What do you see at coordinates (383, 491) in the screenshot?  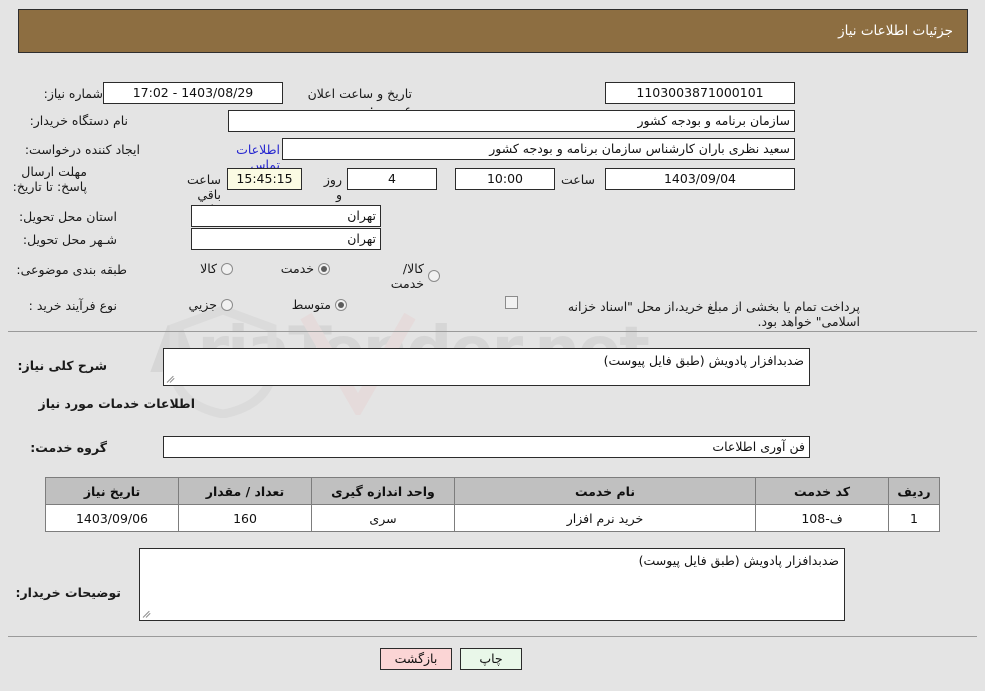 I see `table-header-unit: واحد اندازه گیری` at bounding box center [383, 491].